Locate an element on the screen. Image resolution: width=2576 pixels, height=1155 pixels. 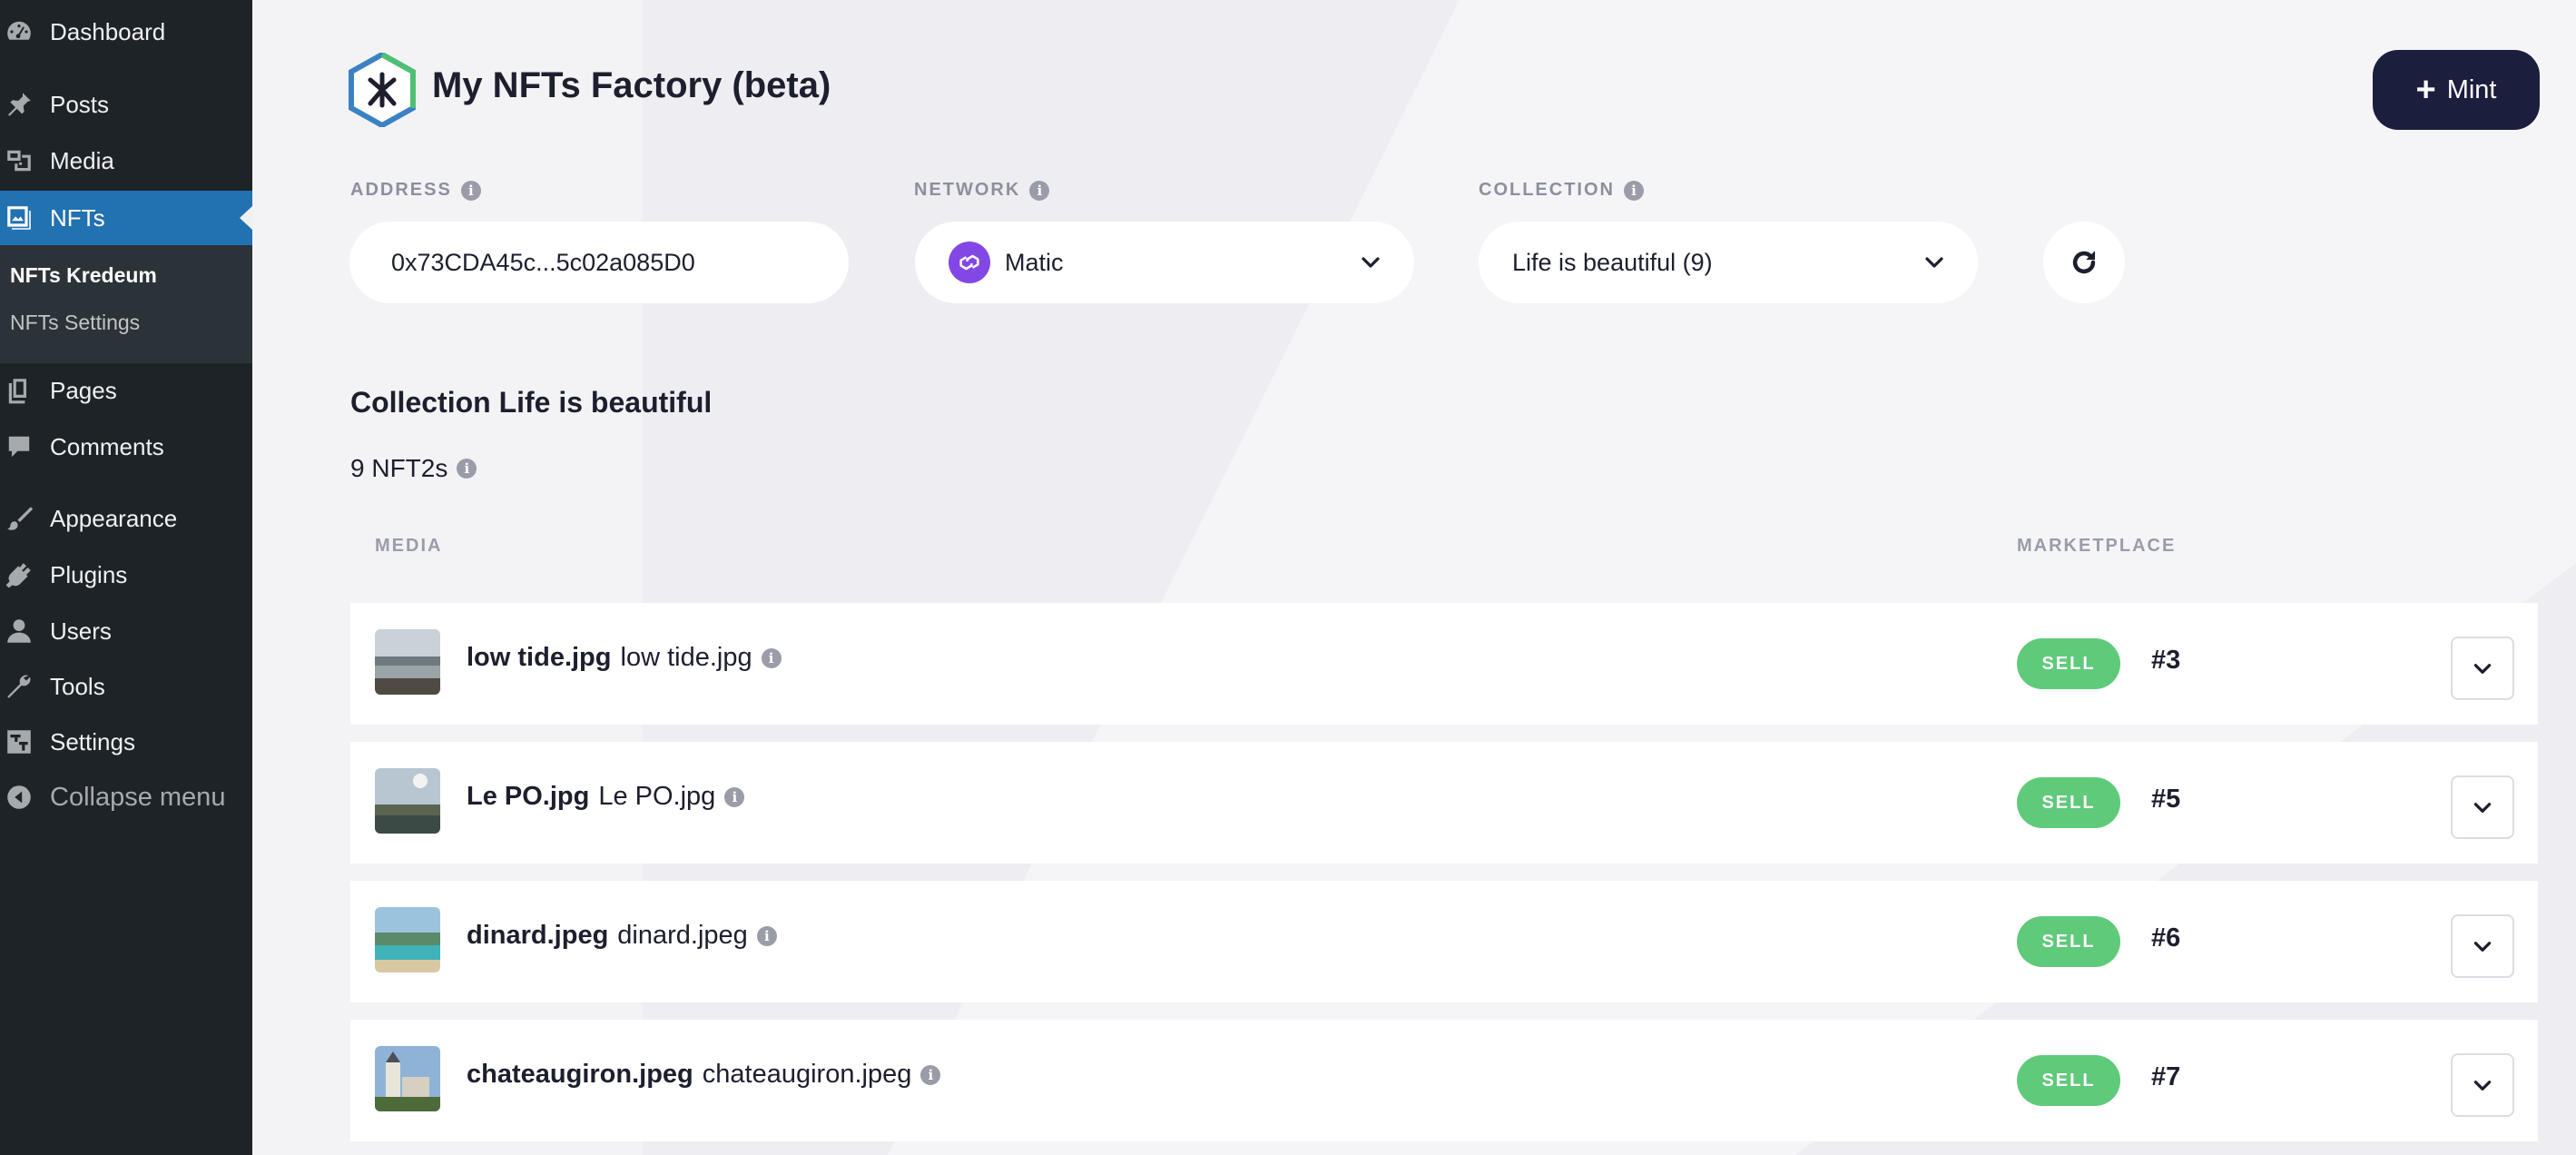
nft-filename: dinard.jpeg is located at coordinates (682, 935).